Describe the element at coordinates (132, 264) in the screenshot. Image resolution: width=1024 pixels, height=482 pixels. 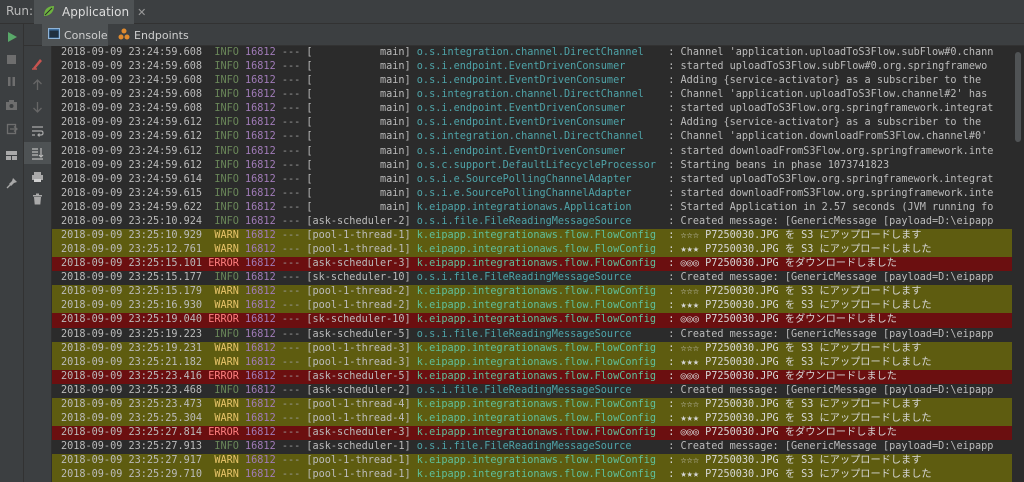
I see `log-timestamp: 2018-09-09 23:25:15.101` at that location.